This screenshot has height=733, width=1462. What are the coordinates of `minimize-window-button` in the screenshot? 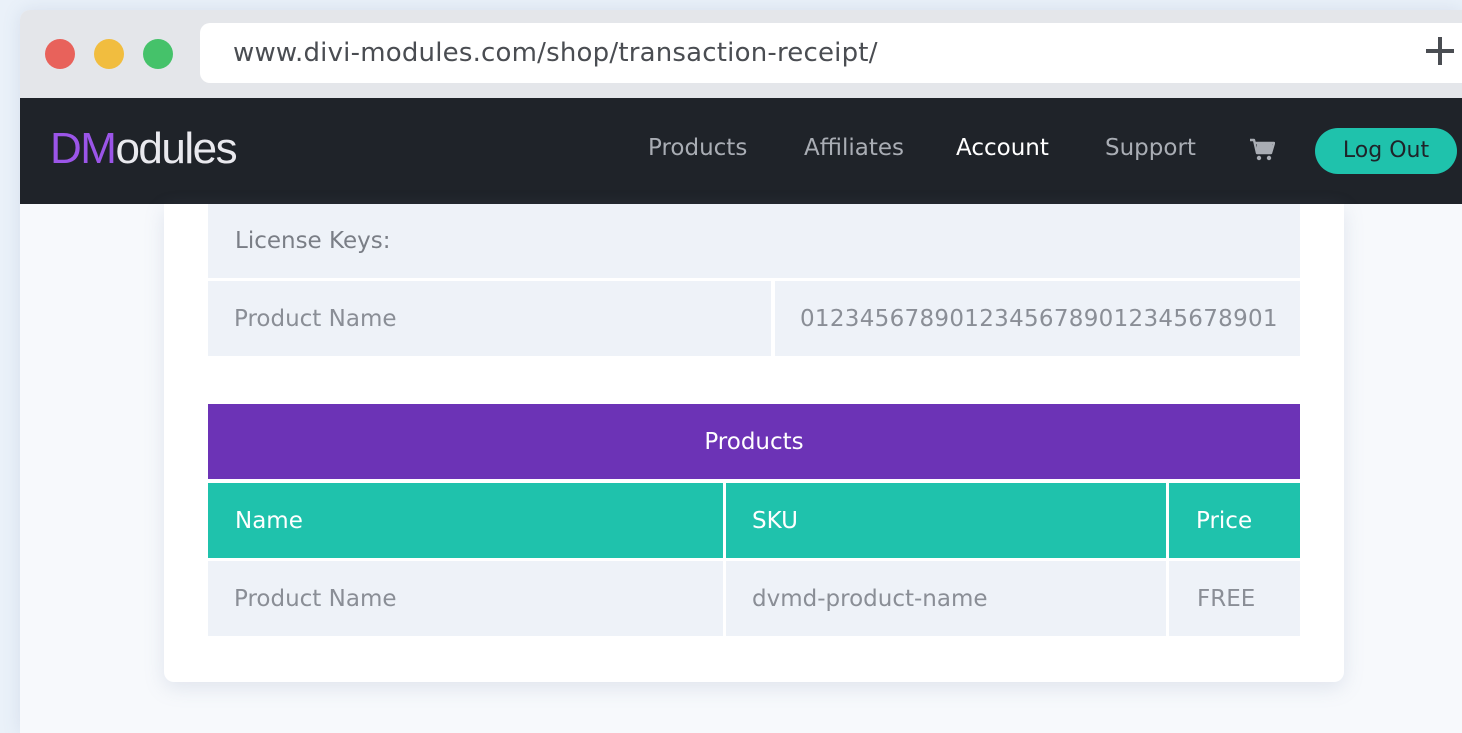 It's located at (109, 54).